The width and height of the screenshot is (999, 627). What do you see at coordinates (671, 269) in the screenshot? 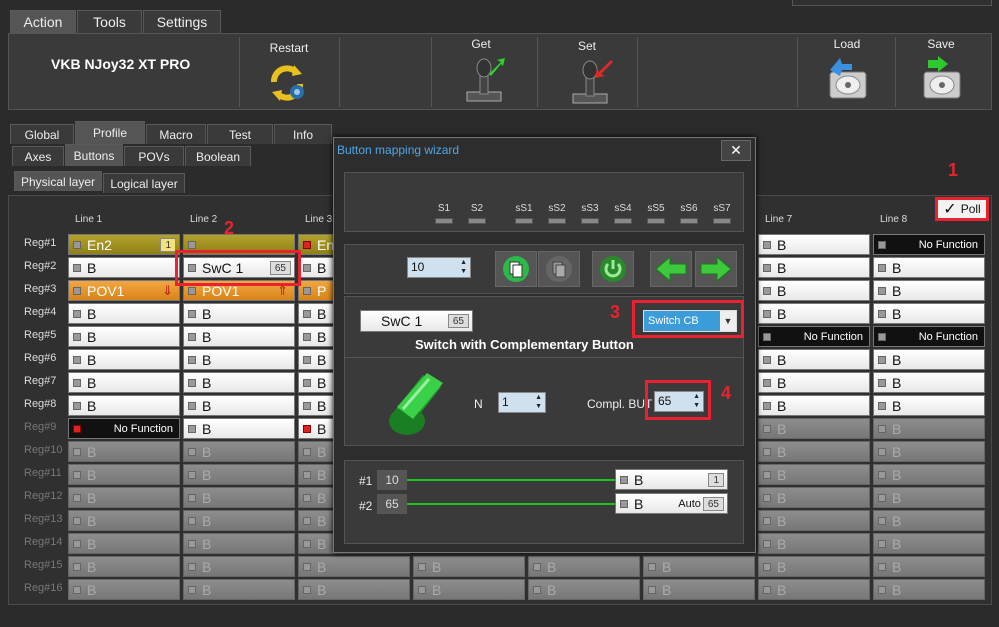
I see `previous-button` at bounding box center [671, 269].